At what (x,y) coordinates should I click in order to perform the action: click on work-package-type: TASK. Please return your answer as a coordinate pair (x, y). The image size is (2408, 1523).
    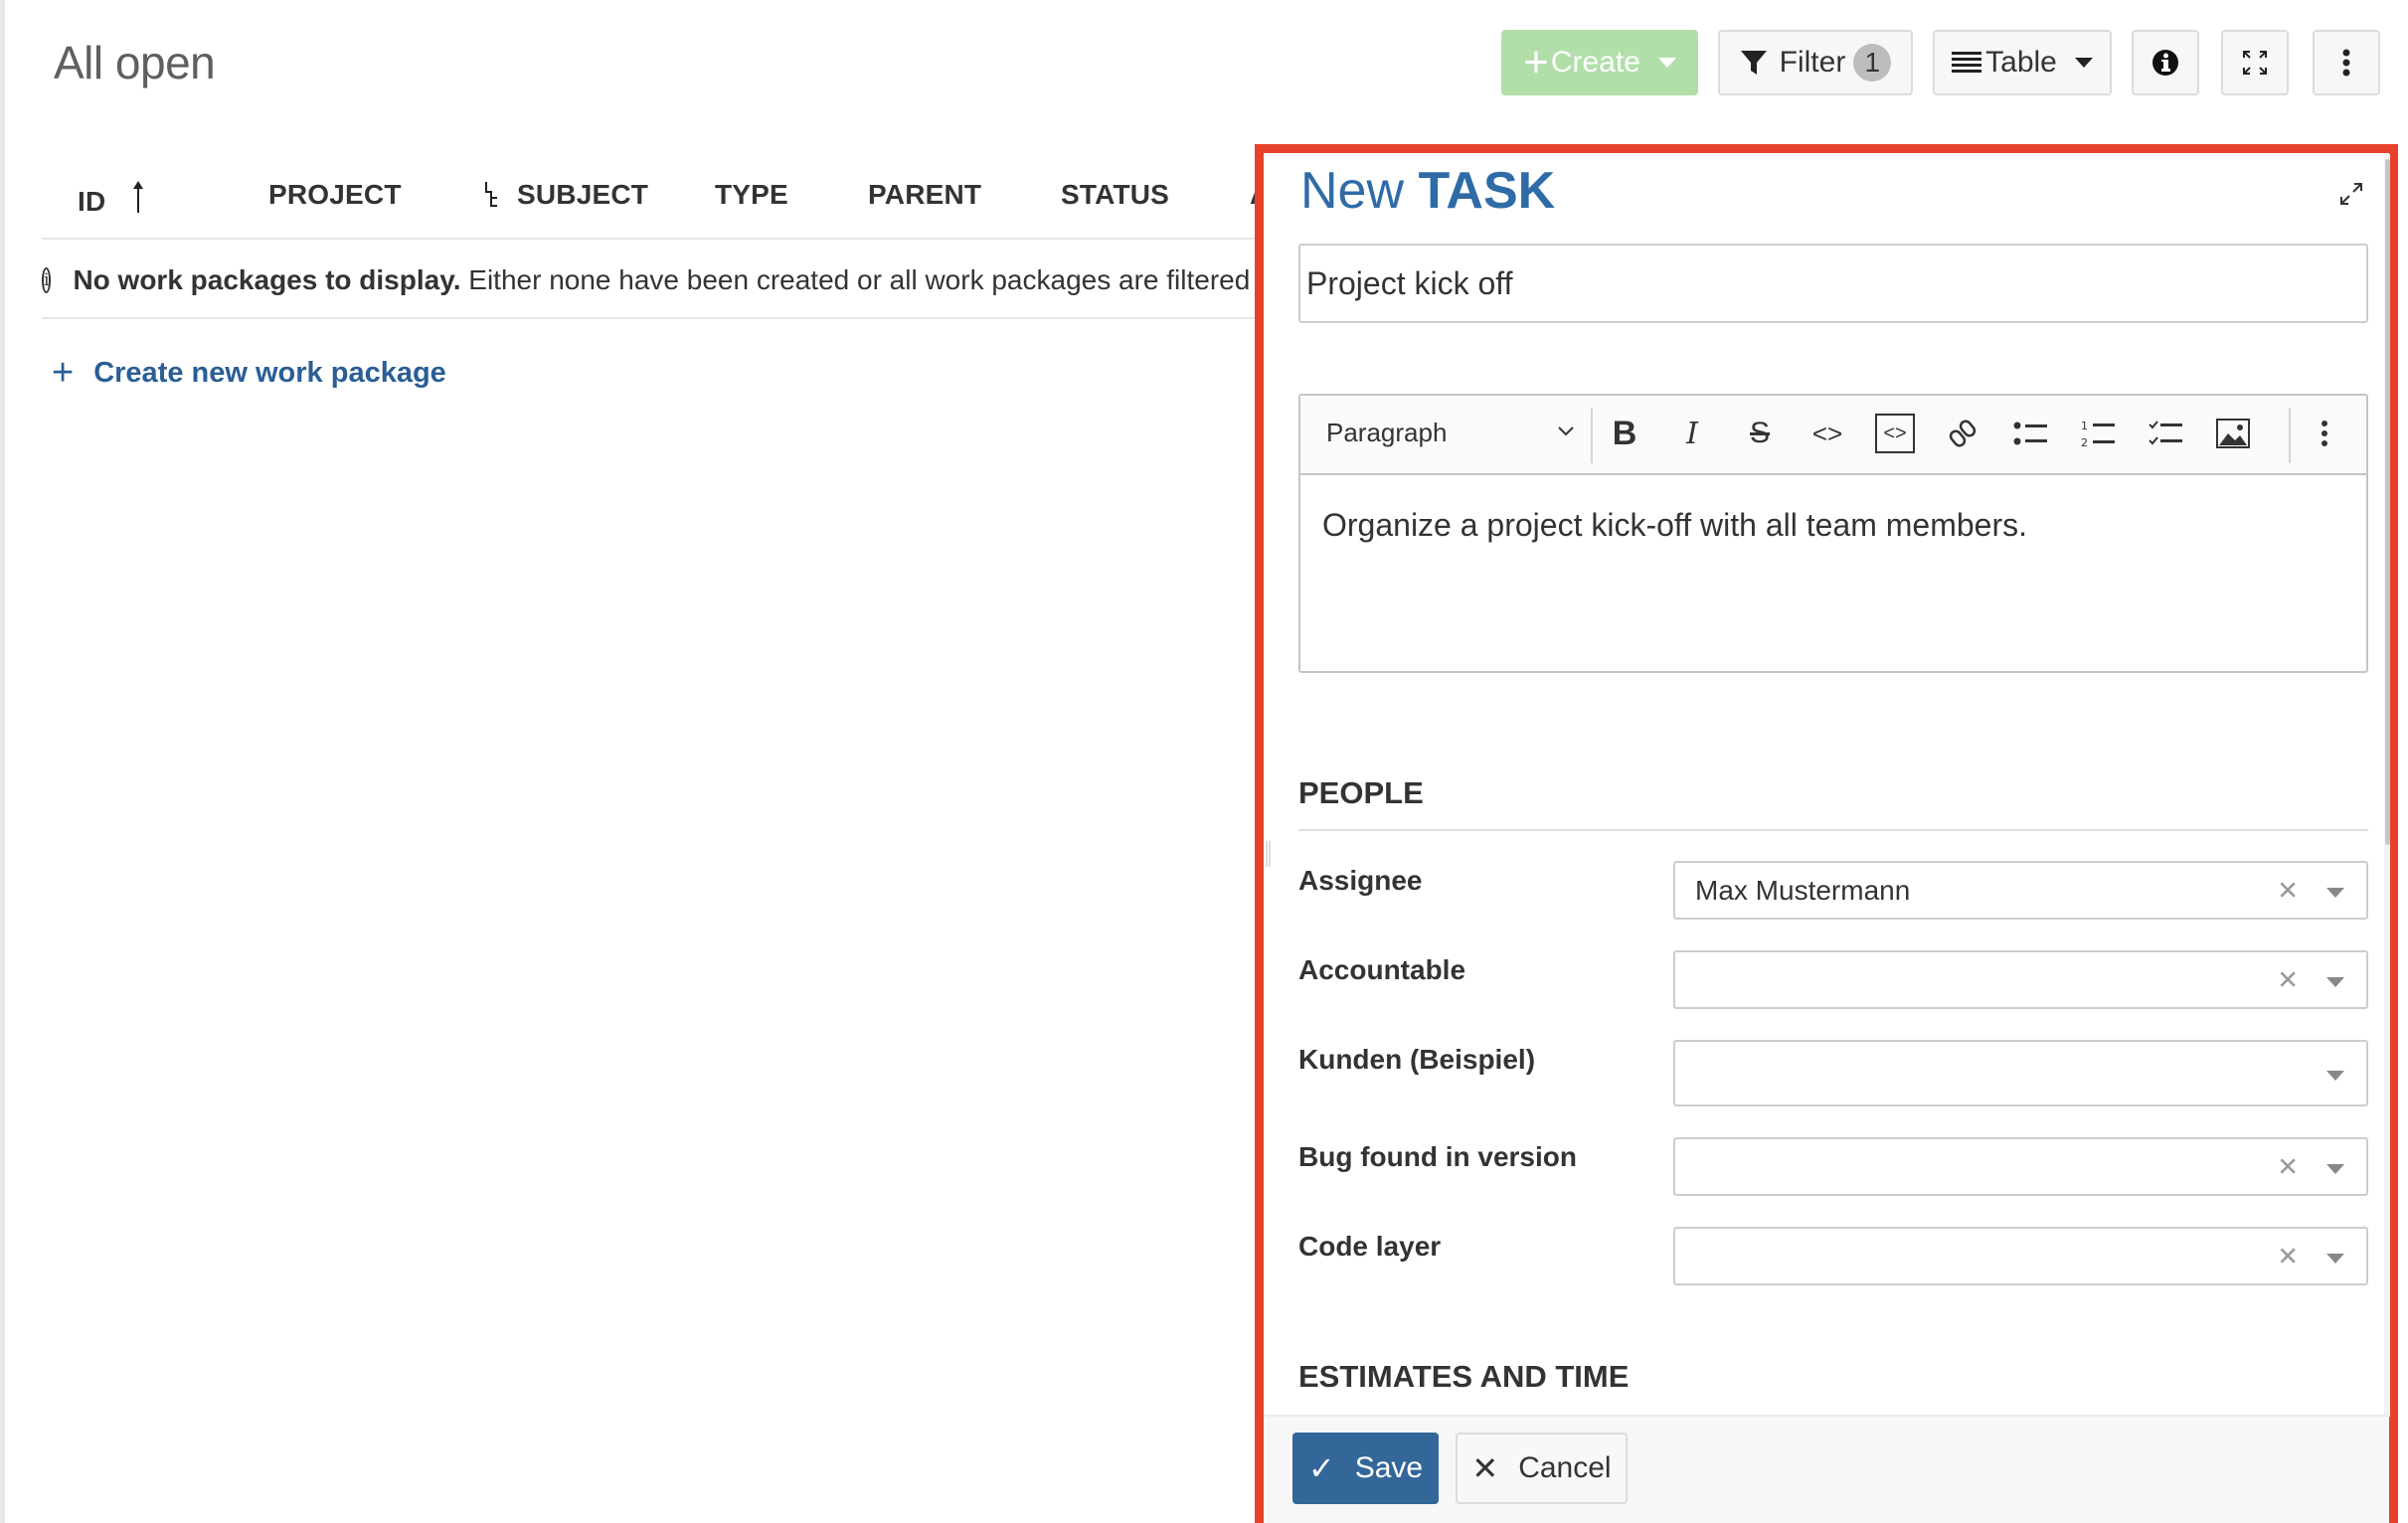
    Looking at the image, I should click on (1486, 191).